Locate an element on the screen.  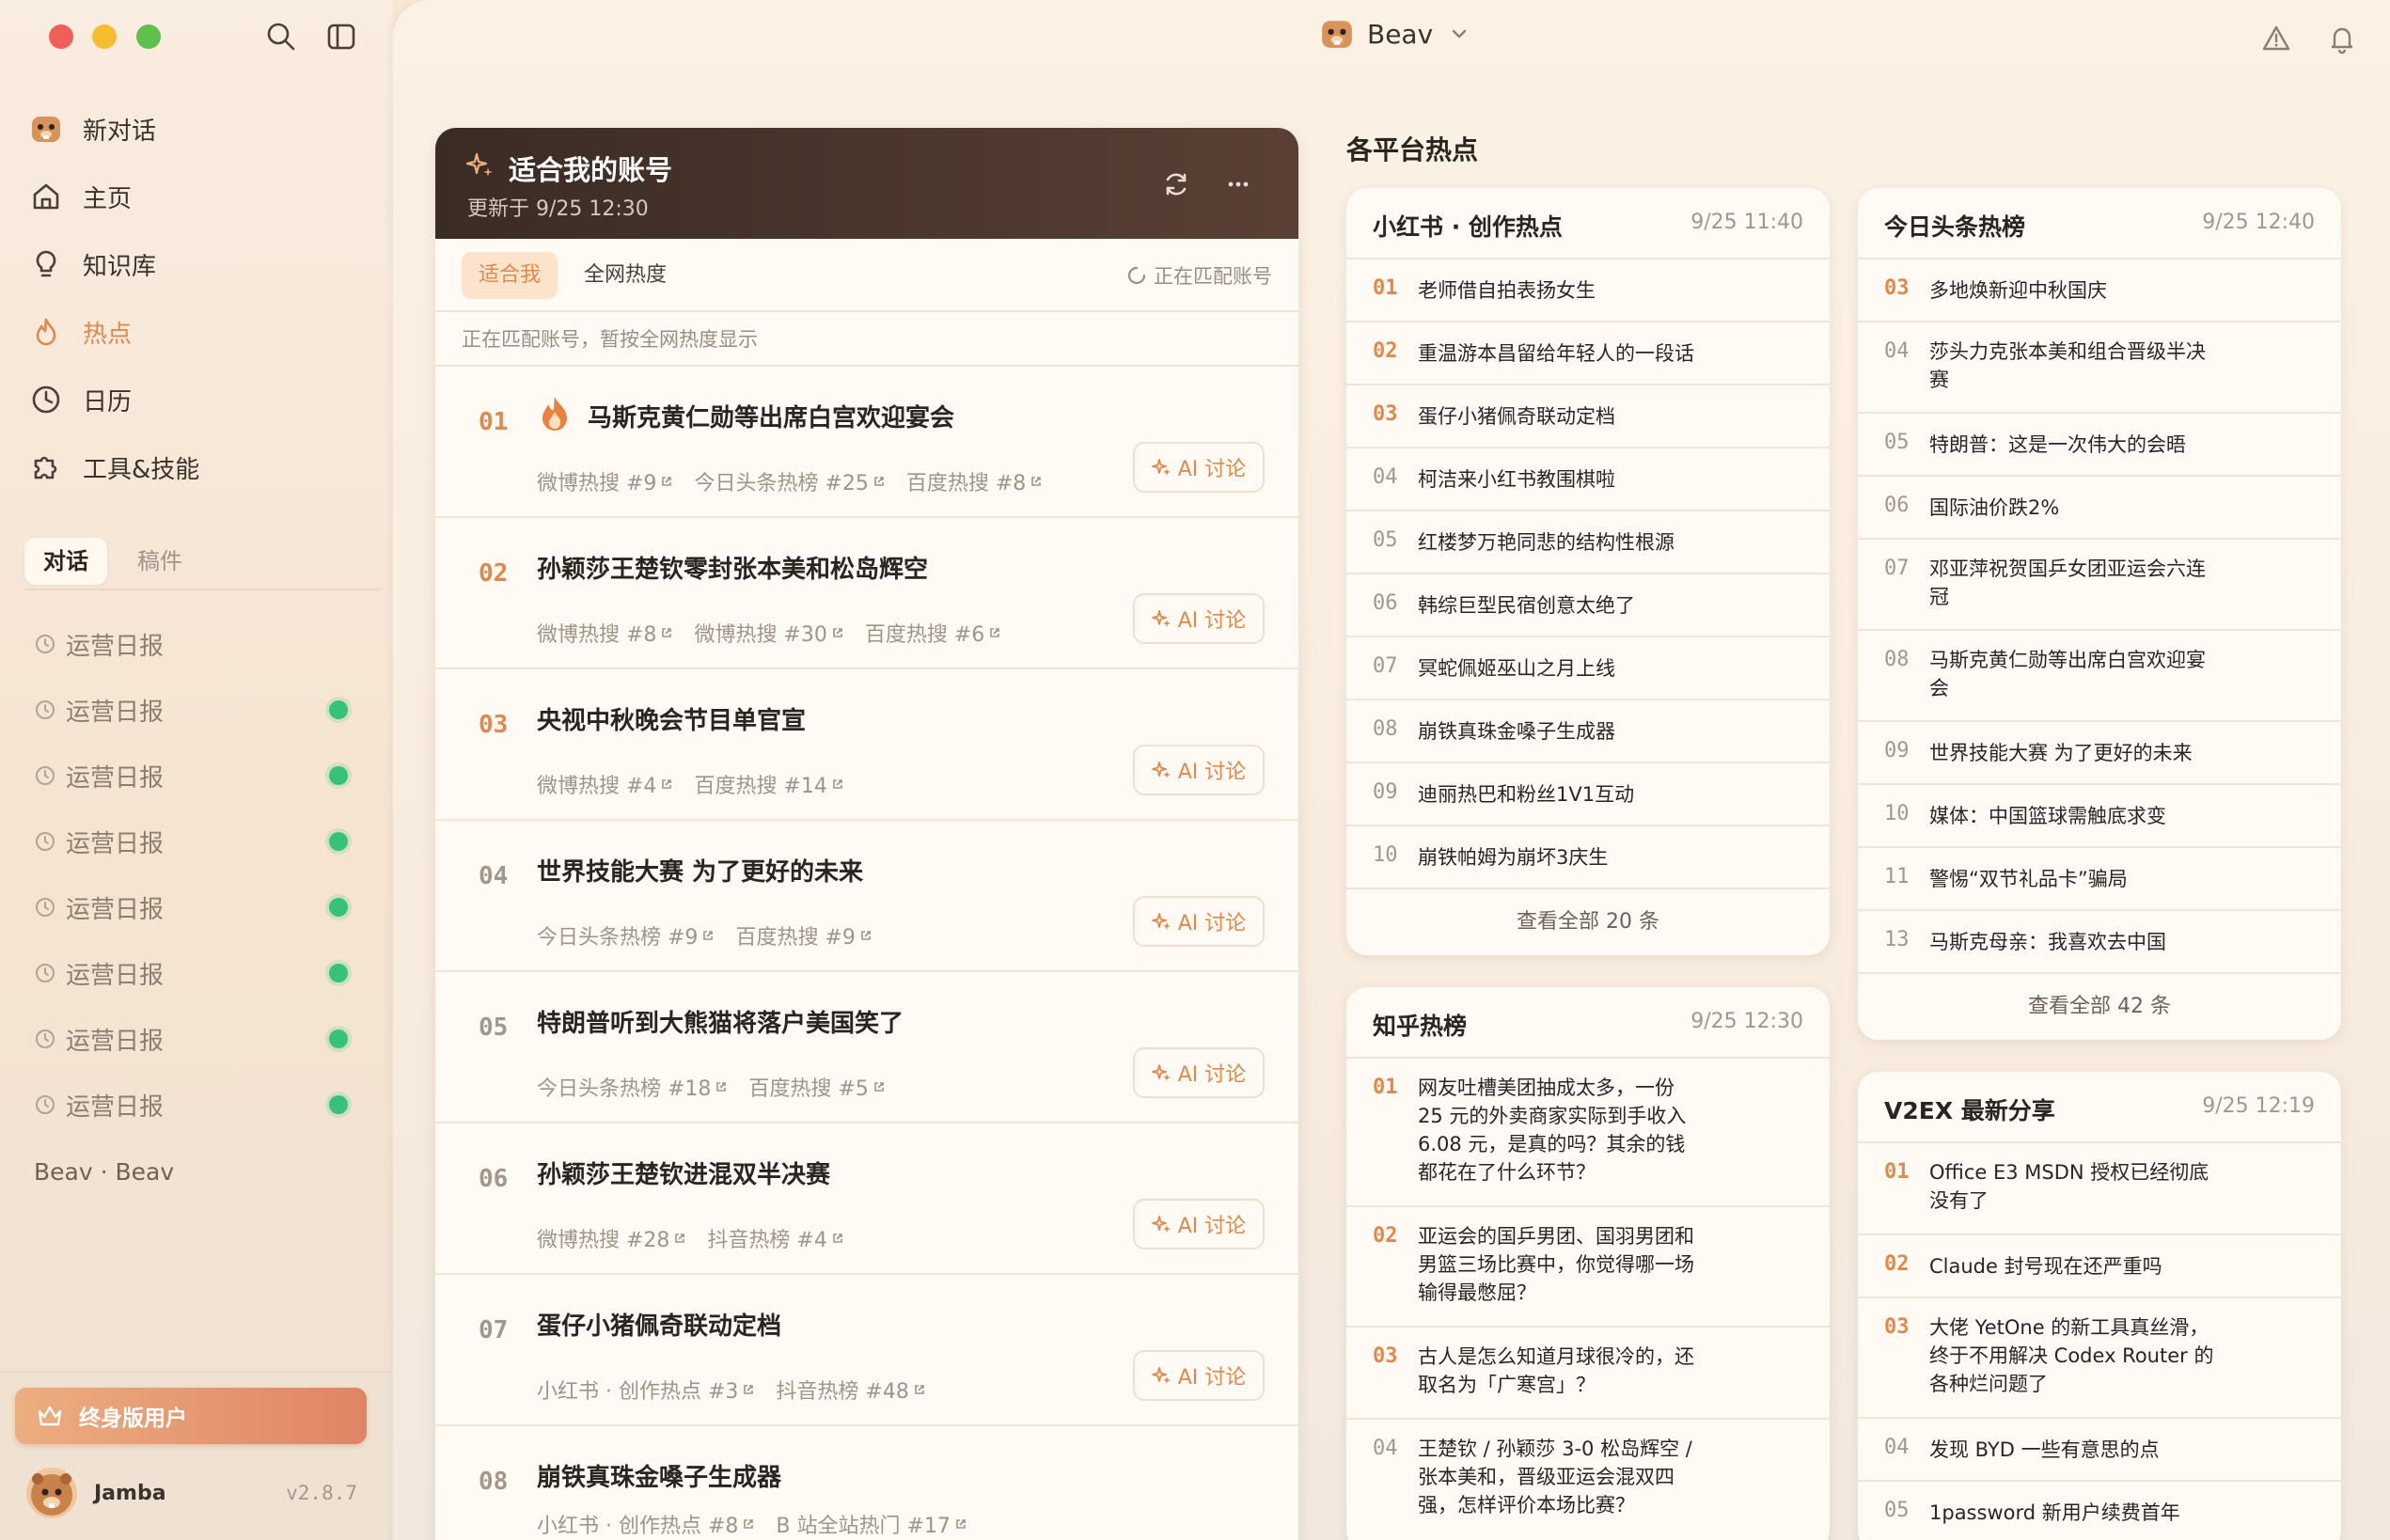
platform-list-item: 08 崩铁真珠金嗓子生成器 is located at coordinates (1588, 731).